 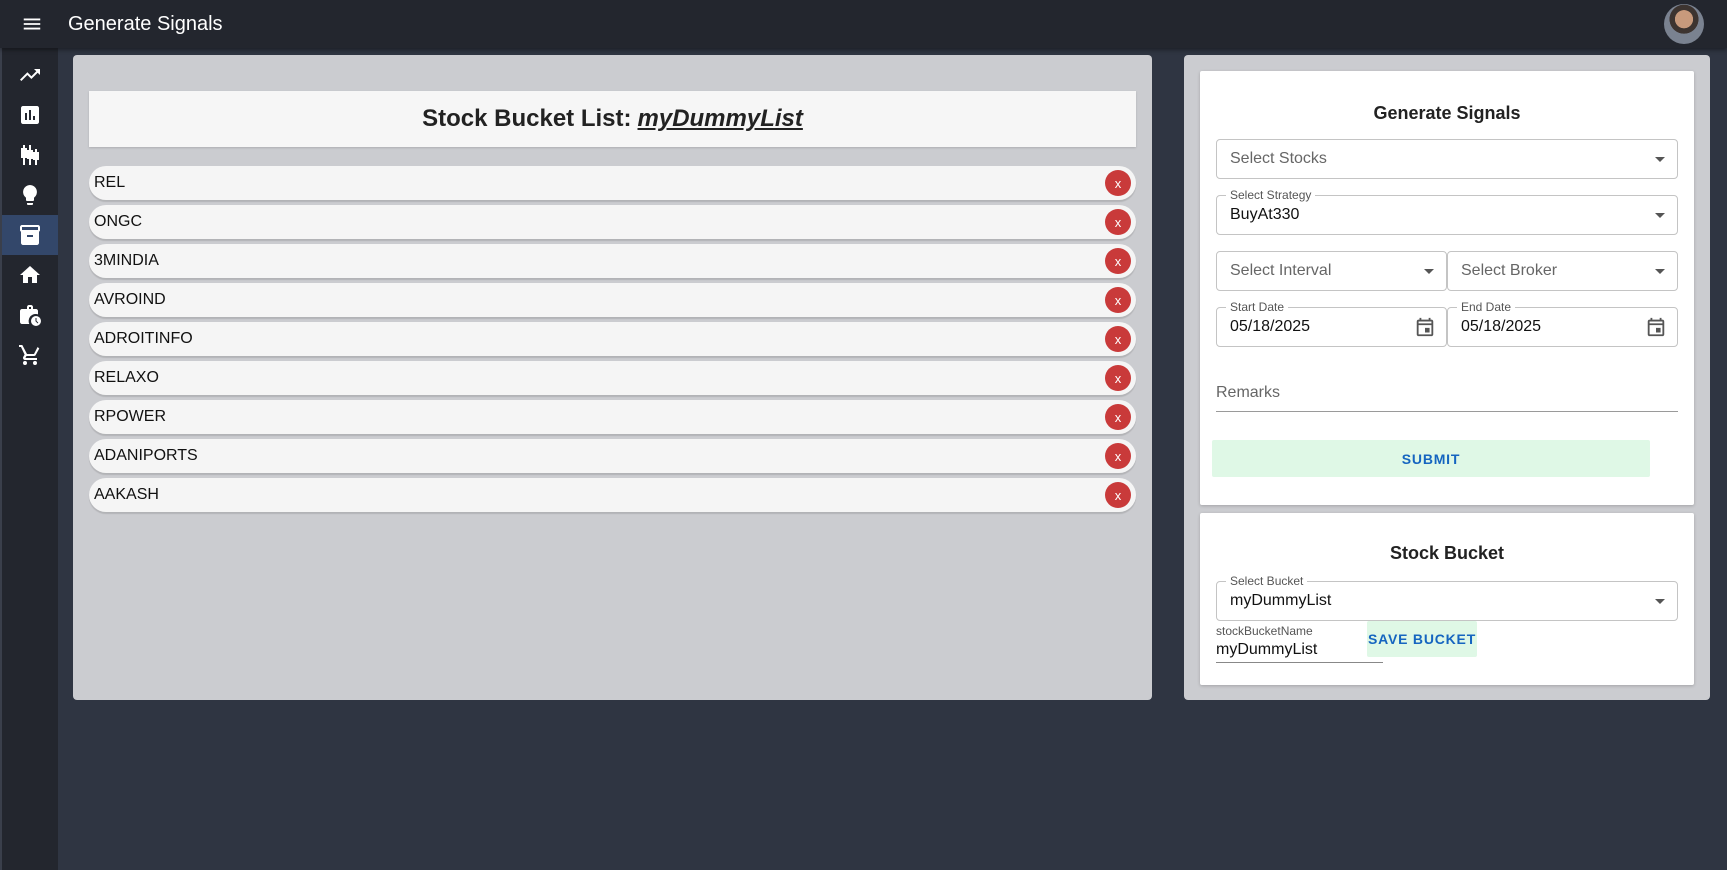 I want to click on end-date-field: End Date 05/18/2025, so click(x=1562, y=323).